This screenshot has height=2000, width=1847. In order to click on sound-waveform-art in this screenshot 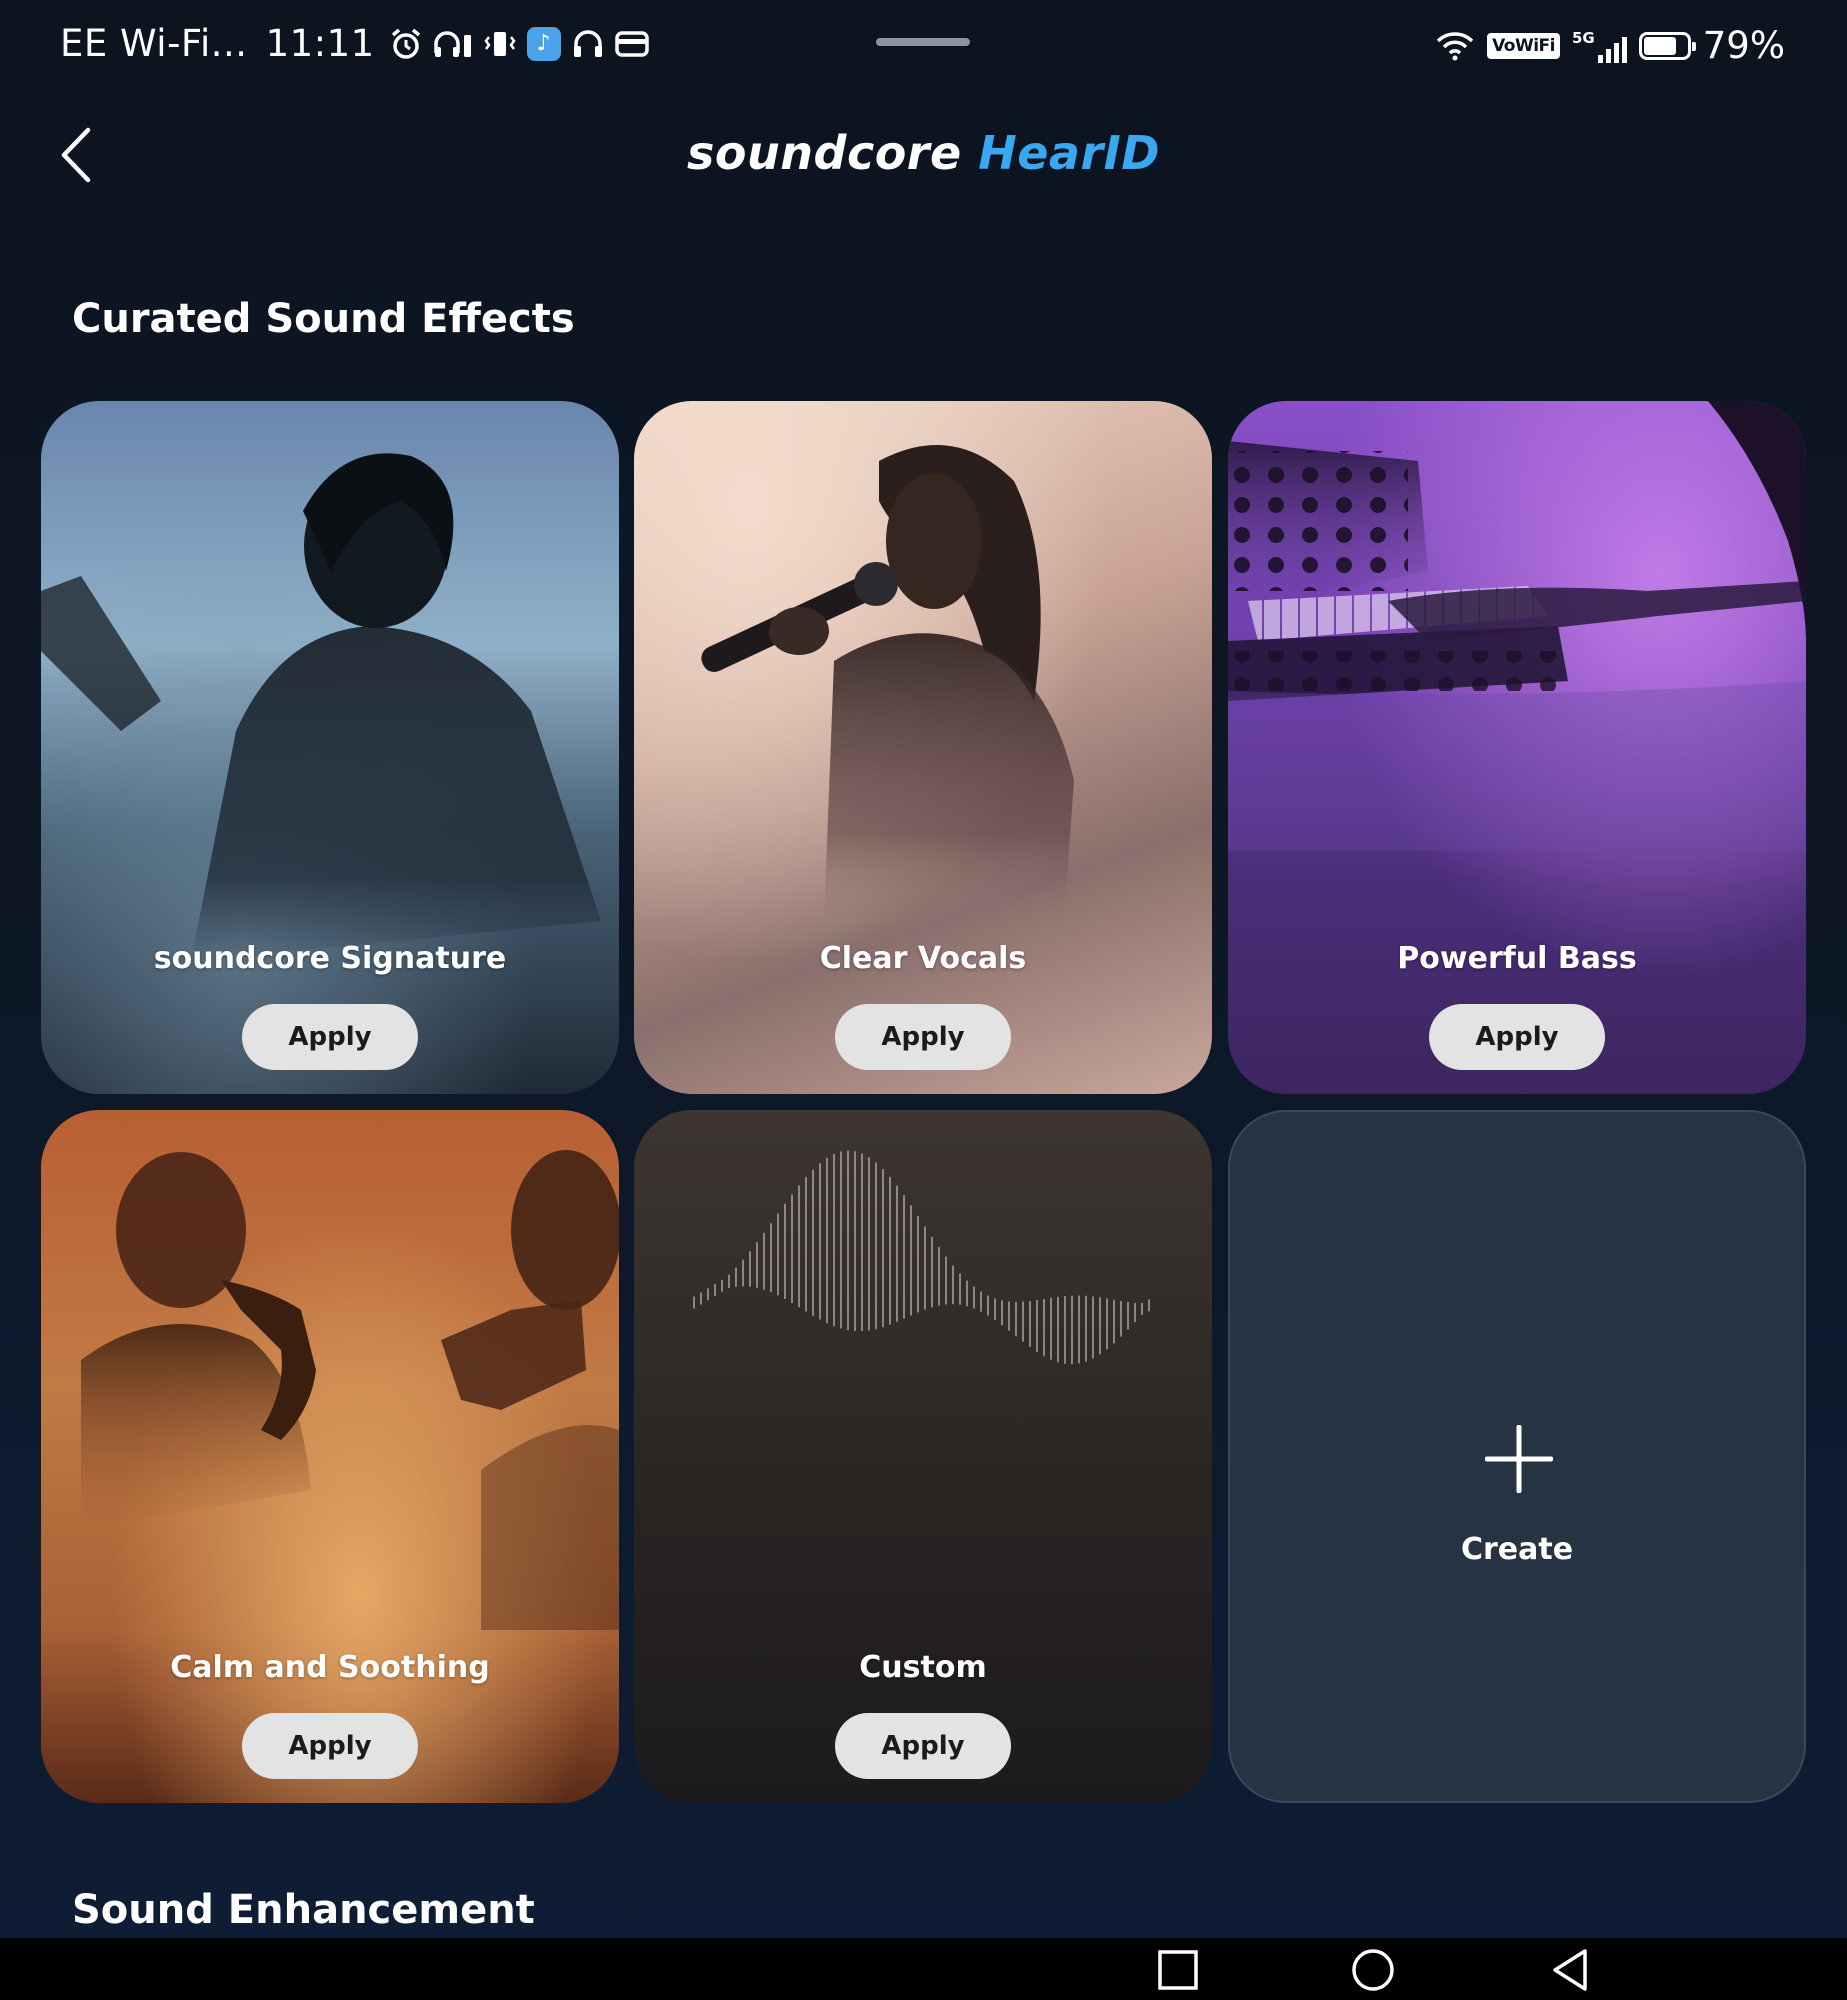, I will do `click(921, 1257)`.